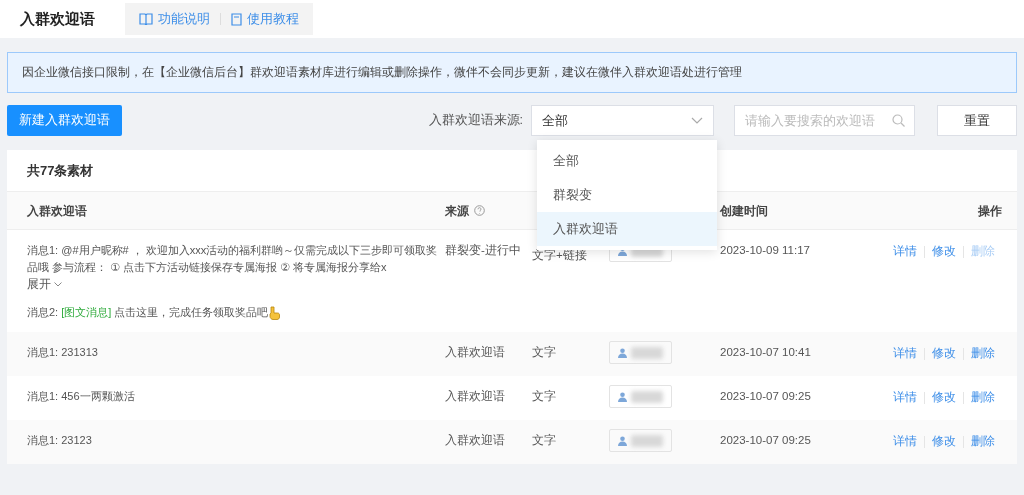 This screenshot has width=1024, height=495. I want to click on message-text: 消息1: @#用户昵称# ， 欢迎加入xxx活动的福利群哟～仅需完成以下三步即可领取奖品哦 参与流程： ① 点击下方活动链接保存专属海报 ② 将专属海报分享给x, so click(233, 259).